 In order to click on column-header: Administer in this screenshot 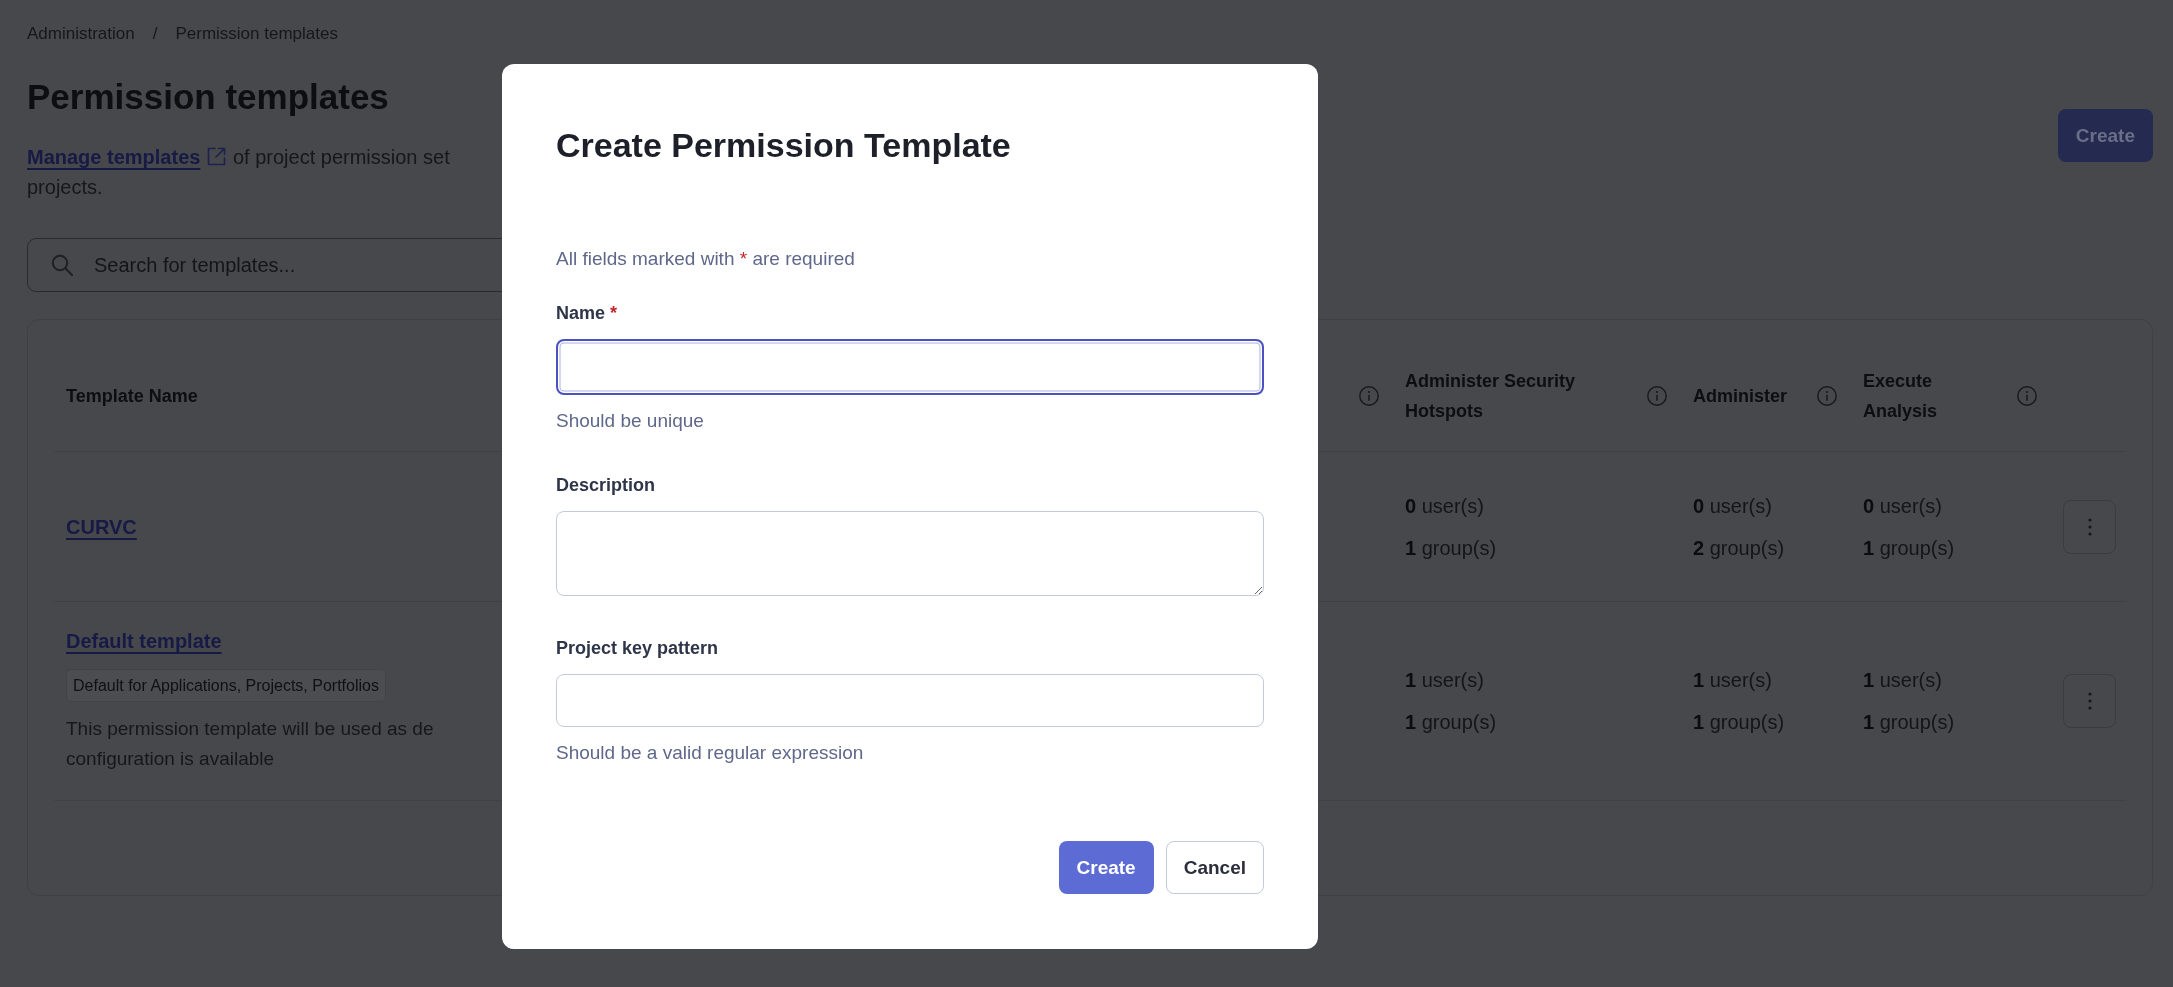, I will do `click(1740, 396)`.